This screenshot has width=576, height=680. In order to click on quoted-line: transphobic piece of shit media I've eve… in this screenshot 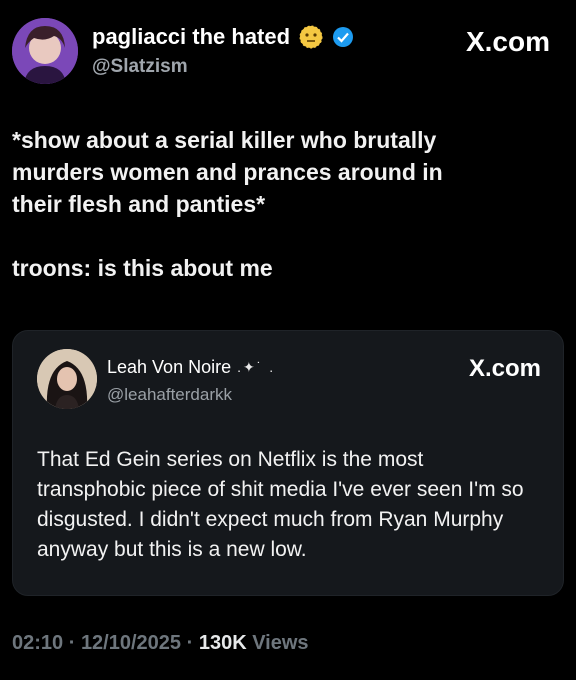, I will do `click(280, 489)`.